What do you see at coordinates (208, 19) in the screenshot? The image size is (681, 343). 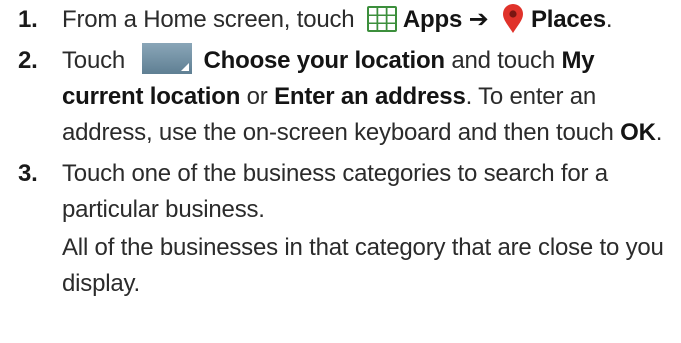 I see `step-text: From a Home screen, touch` at bounding box center [208, 19].